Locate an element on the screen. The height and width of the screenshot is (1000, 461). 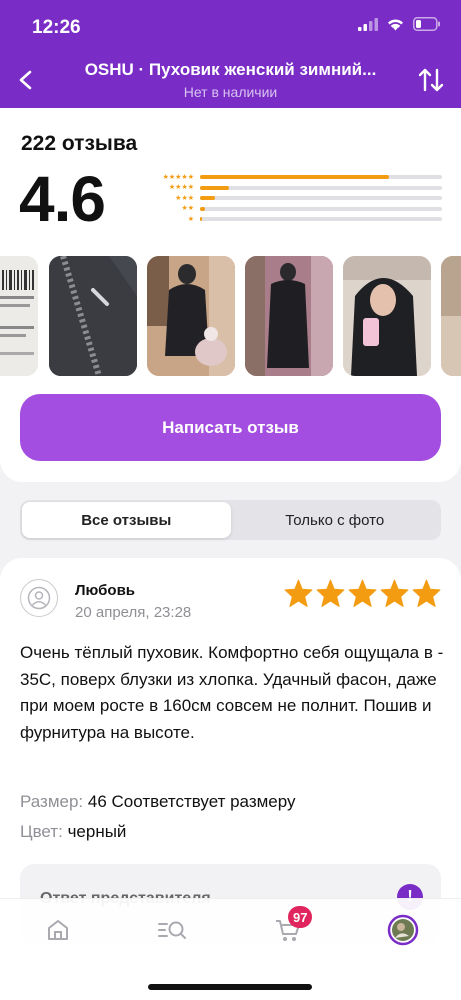
review-filter-tabs: Все отзывы Только с фото is located at coordinates (230, 520).